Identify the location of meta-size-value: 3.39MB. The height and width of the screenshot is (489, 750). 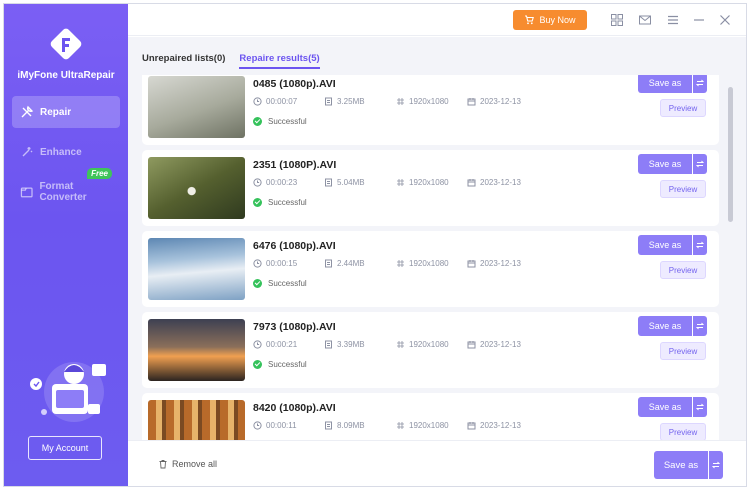
(351, 344).